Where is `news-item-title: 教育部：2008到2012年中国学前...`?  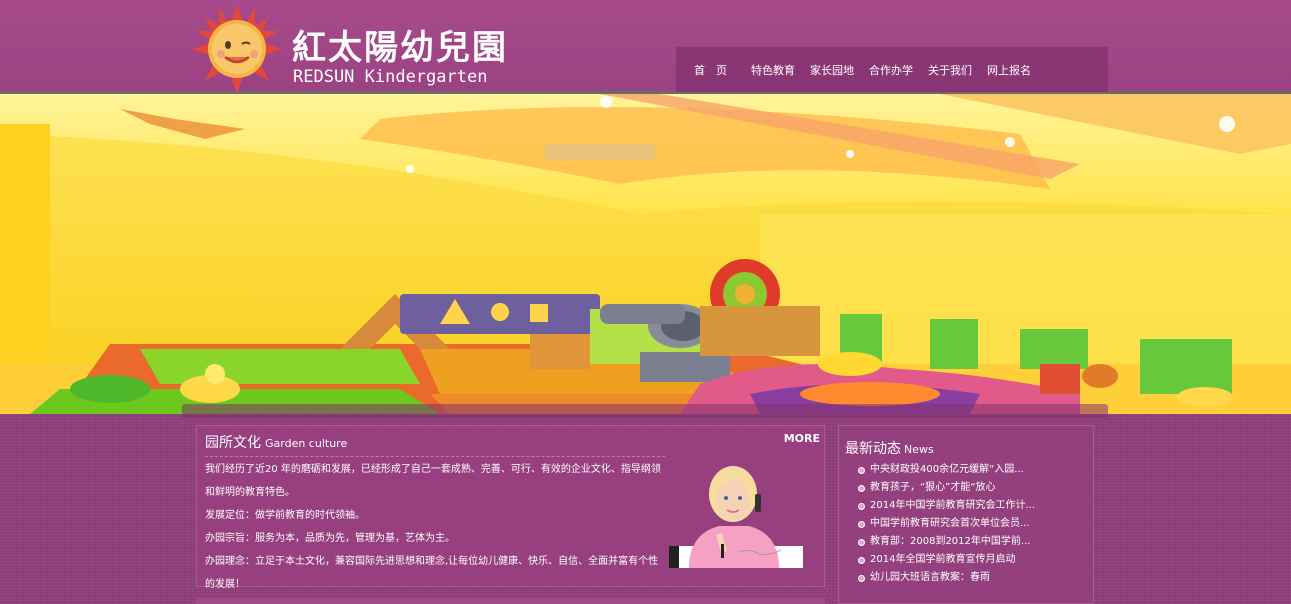 news-item-title: 教育部：2008到2012年中国学前... is located at coordinates (950, 542).